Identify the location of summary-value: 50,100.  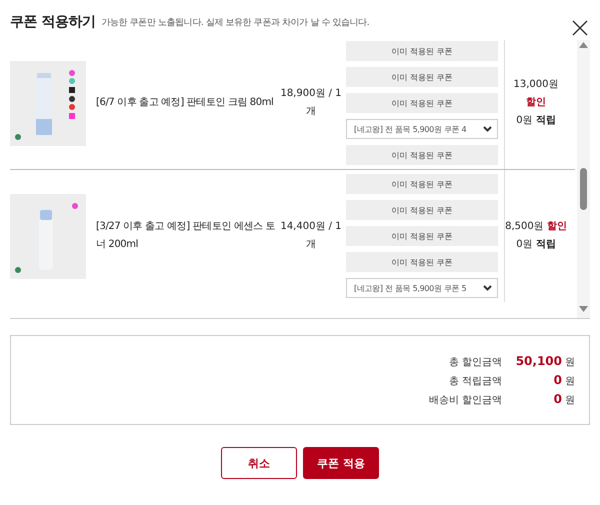
(538, 361).